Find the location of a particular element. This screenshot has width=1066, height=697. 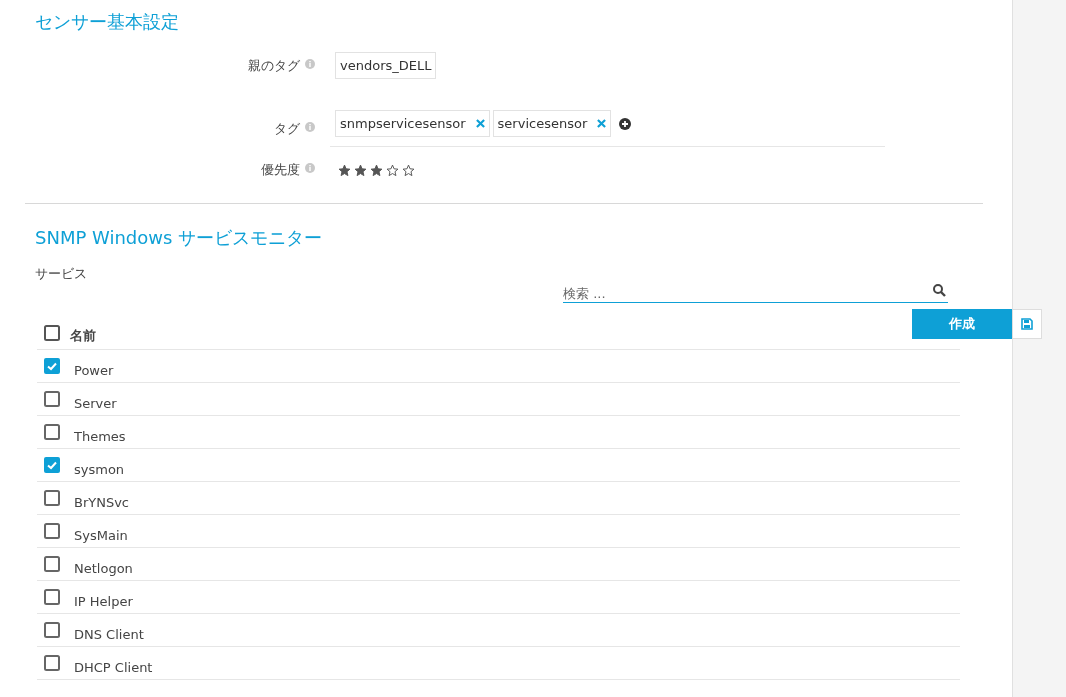

tag-text: servicesensor is located at coordinates (542, 123).